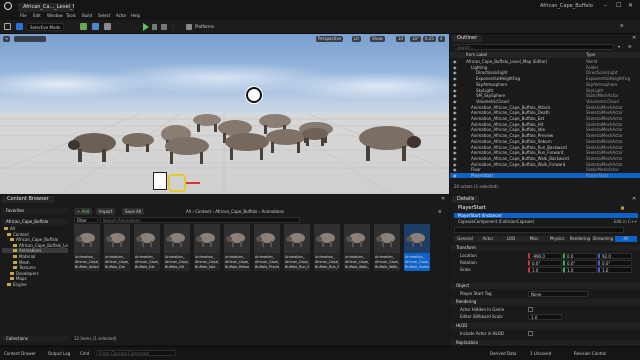  I want to click on details-filter-tab: Rendering, so click(580, 239).